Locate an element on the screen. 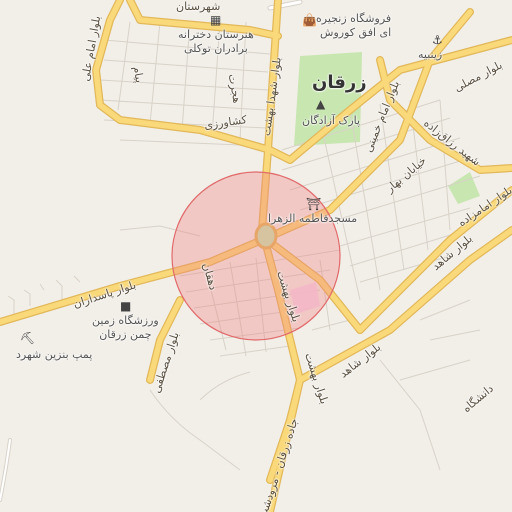  road-label-shahrestan: شهرستان is located at coordinates (198, 6).